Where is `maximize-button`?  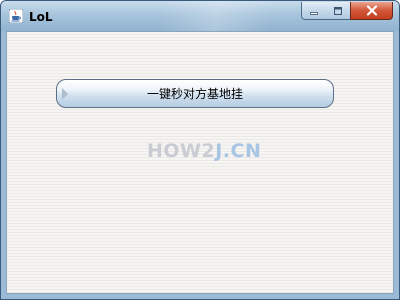 maximize-button is located at coordinates (338, 11).